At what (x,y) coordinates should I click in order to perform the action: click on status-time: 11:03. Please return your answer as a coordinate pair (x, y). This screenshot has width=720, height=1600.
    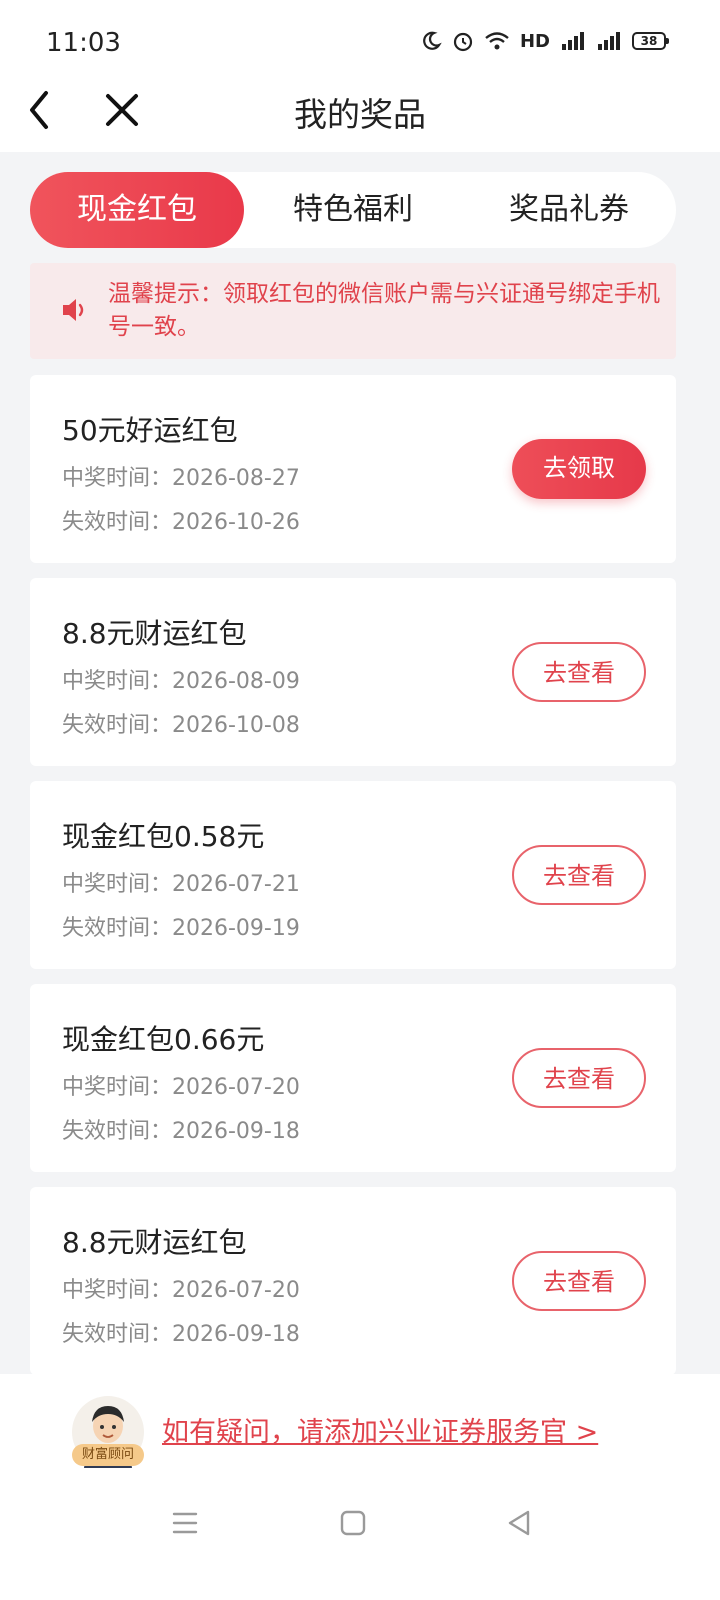
    Looking at the image, I should click on (83, 43).